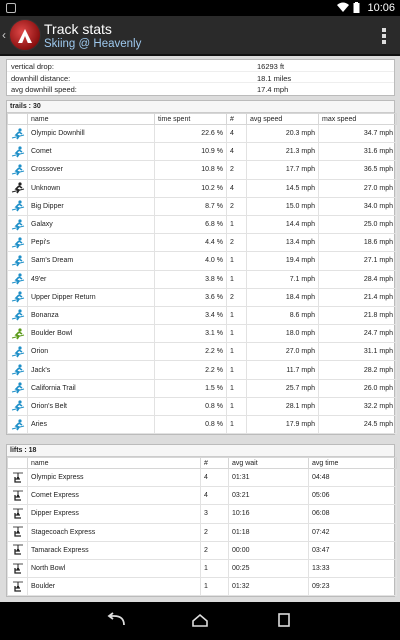 This screenshot has height=640, width=400. What do you see at coordinates (91, 424) in the screenshot?
I see `trail-name: Aries` at bounding box center [91, 424].